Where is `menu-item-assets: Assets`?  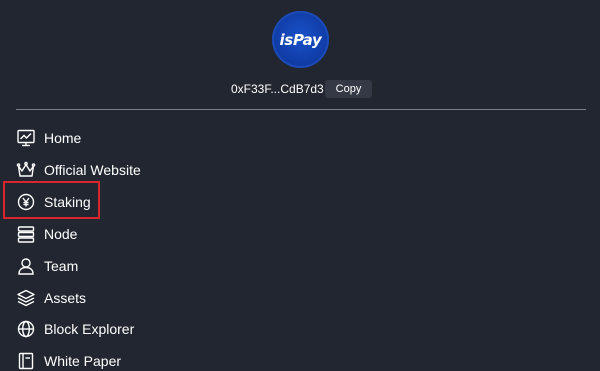 menu-item-assets: Assets is located at coordinates (51, 298).